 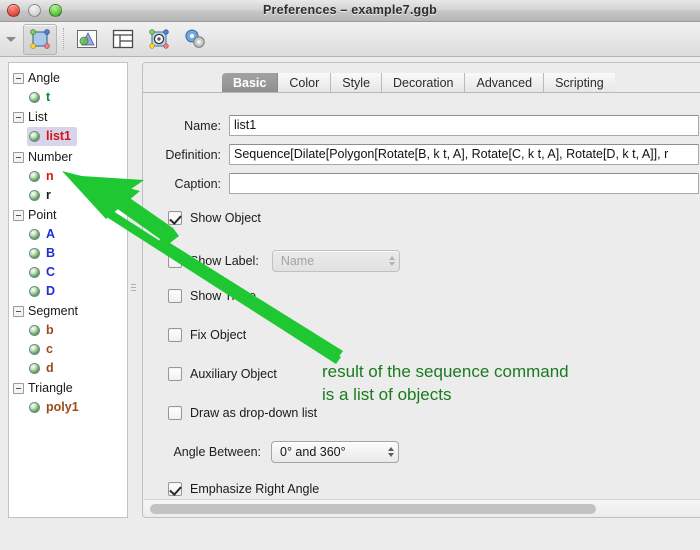 What do you see at coordinates (250, 83) in the screenshot?
I see `tab-basic: Basic` at bounding box center [250, 83].